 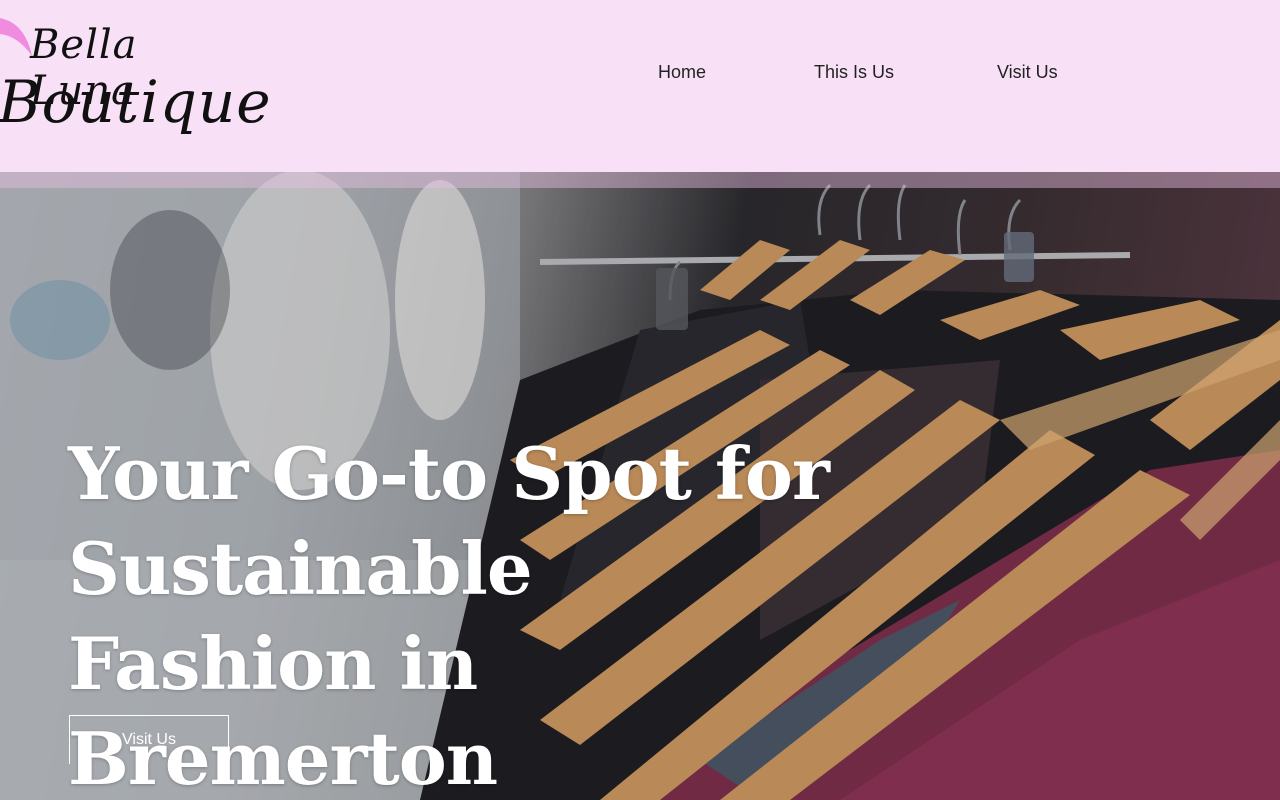 I want to click on header-bottom-band, so click(x=640, y=180).